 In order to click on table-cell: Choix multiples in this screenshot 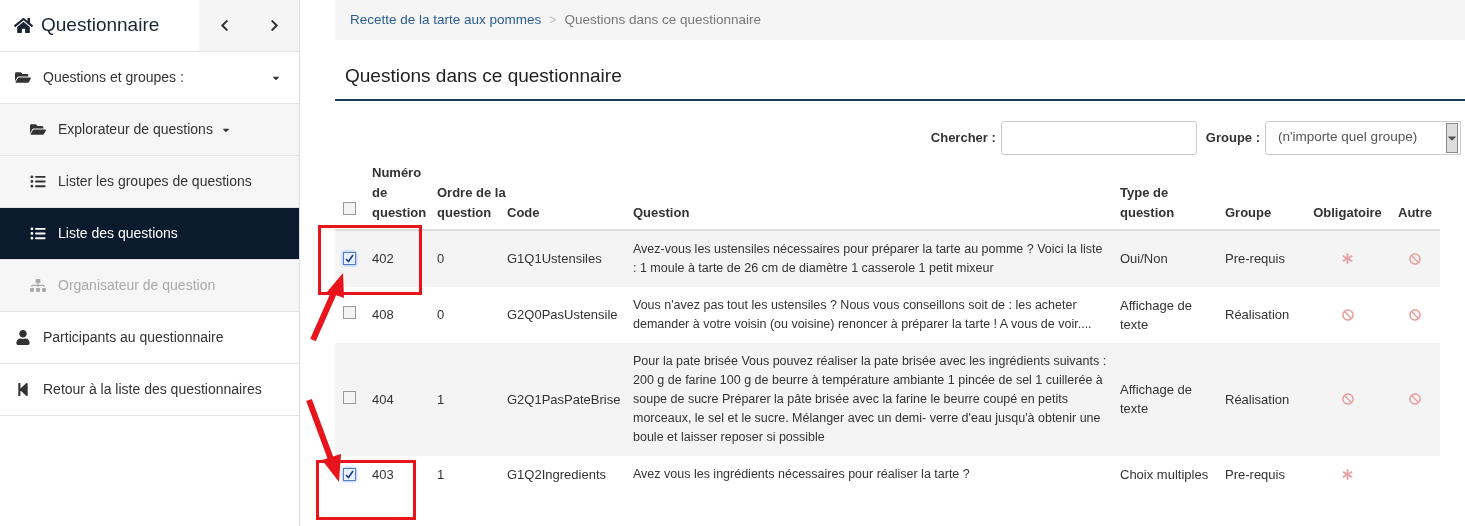, I will do `click(1172, 474)`.